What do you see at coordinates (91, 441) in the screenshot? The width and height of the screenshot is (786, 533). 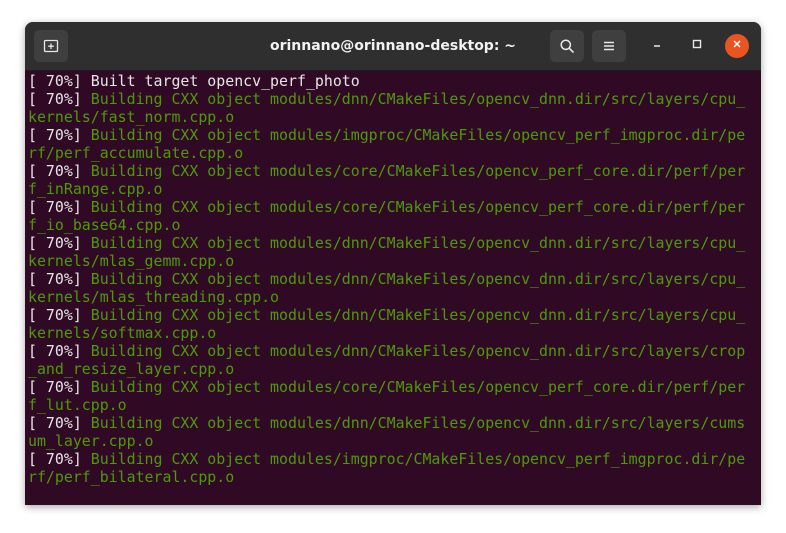 I see `line-text: um_layer.cpp.o` at bounding box center [91, 441].